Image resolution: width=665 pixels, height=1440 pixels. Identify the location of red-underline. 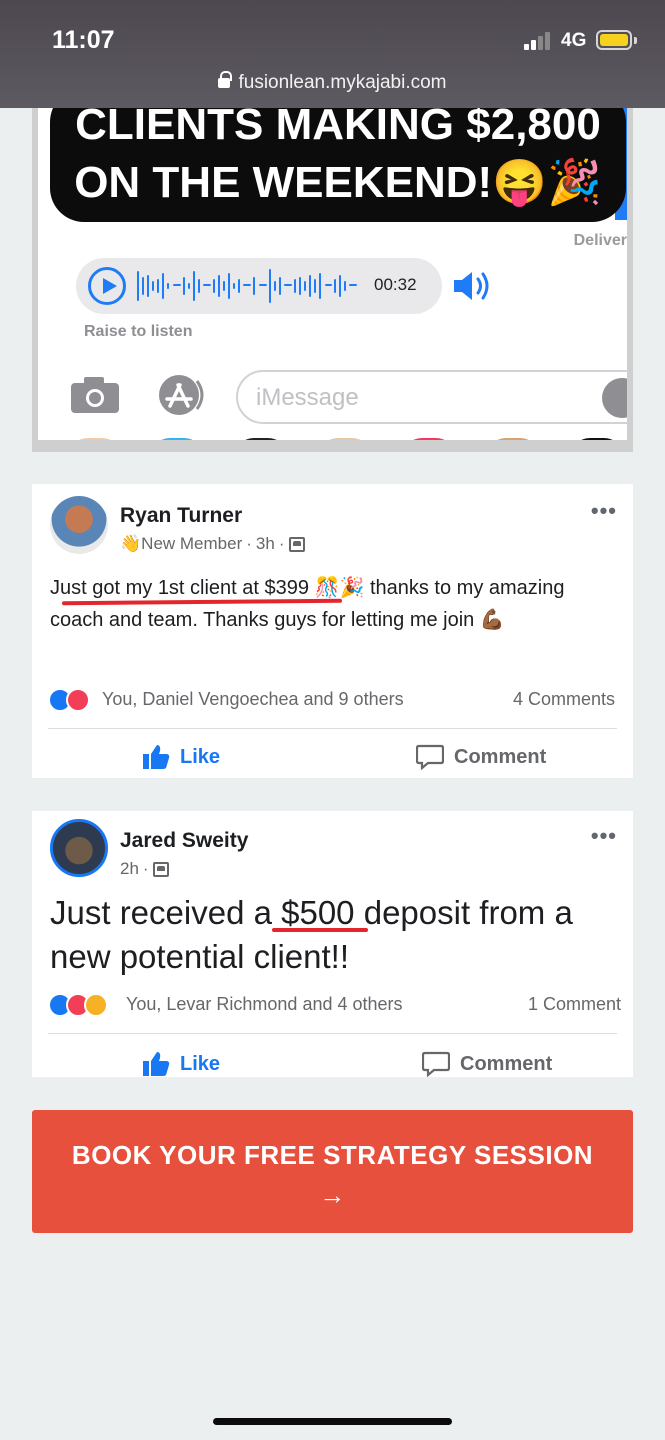
(320, 930).